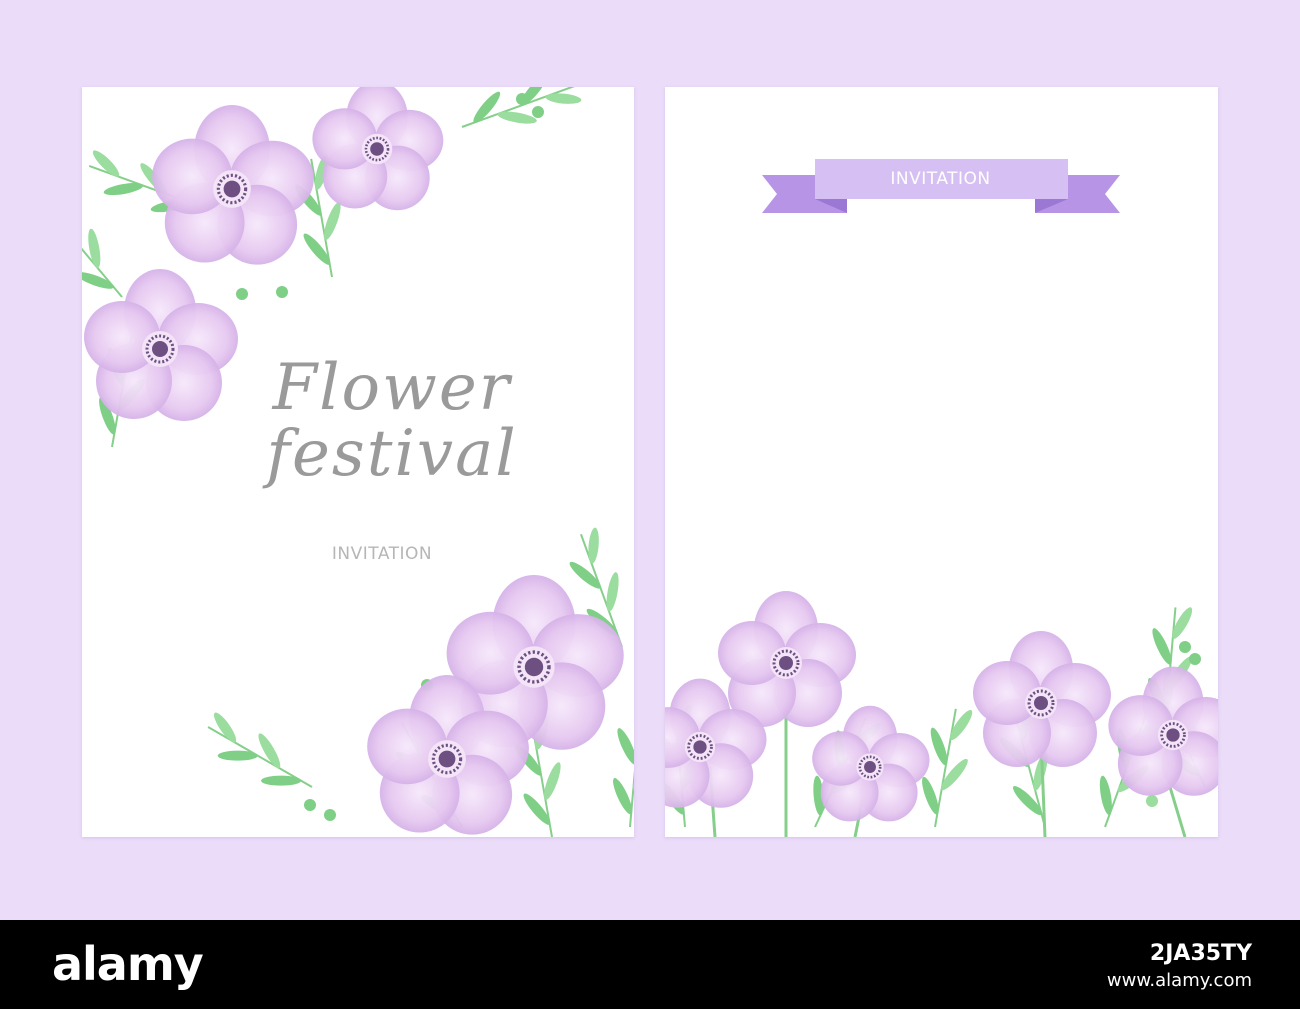  Describe the element at coordinates (940, 179) in the screenshot. I see `ribbon-label: INVITATION` at that location.